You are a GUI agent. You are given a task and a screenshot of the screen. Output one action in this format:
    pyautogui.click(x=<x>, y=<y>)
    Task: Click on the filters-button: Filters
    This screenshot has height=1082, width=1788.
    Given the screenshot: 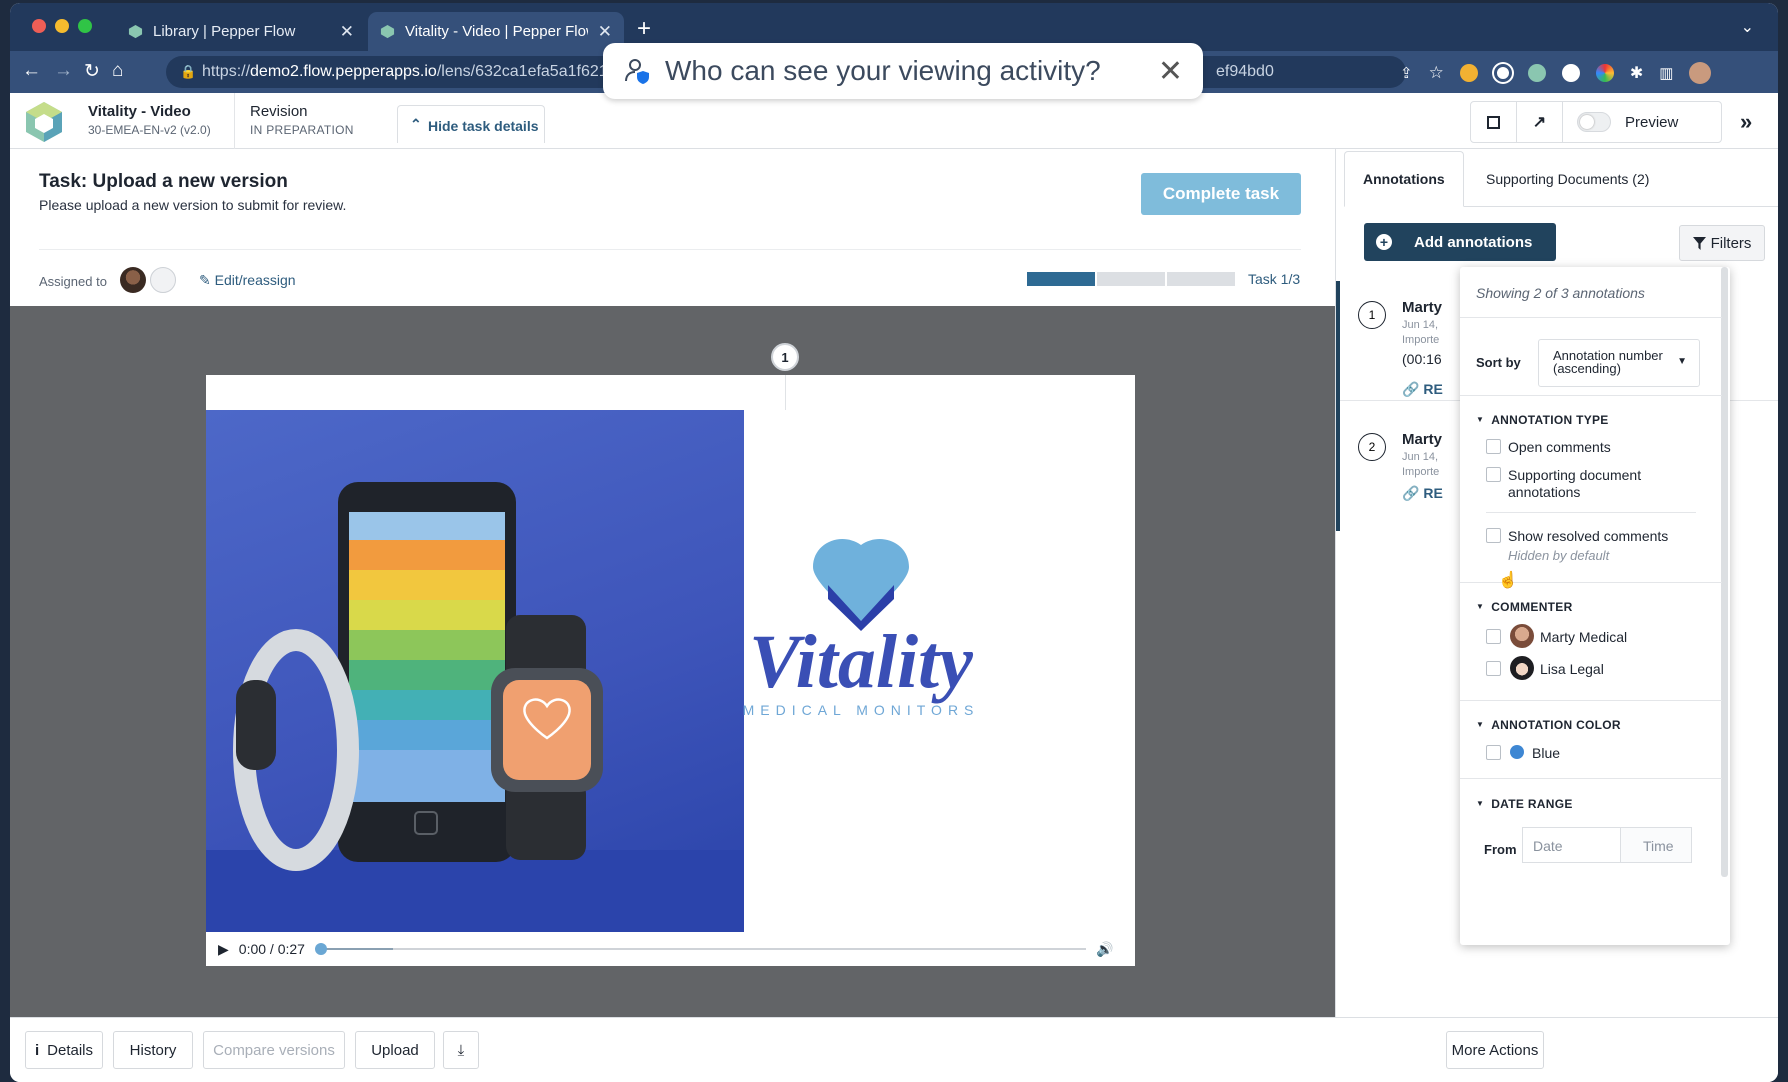 What is the action you would take?
    pyautogui.click(x=1722, y=243)
    